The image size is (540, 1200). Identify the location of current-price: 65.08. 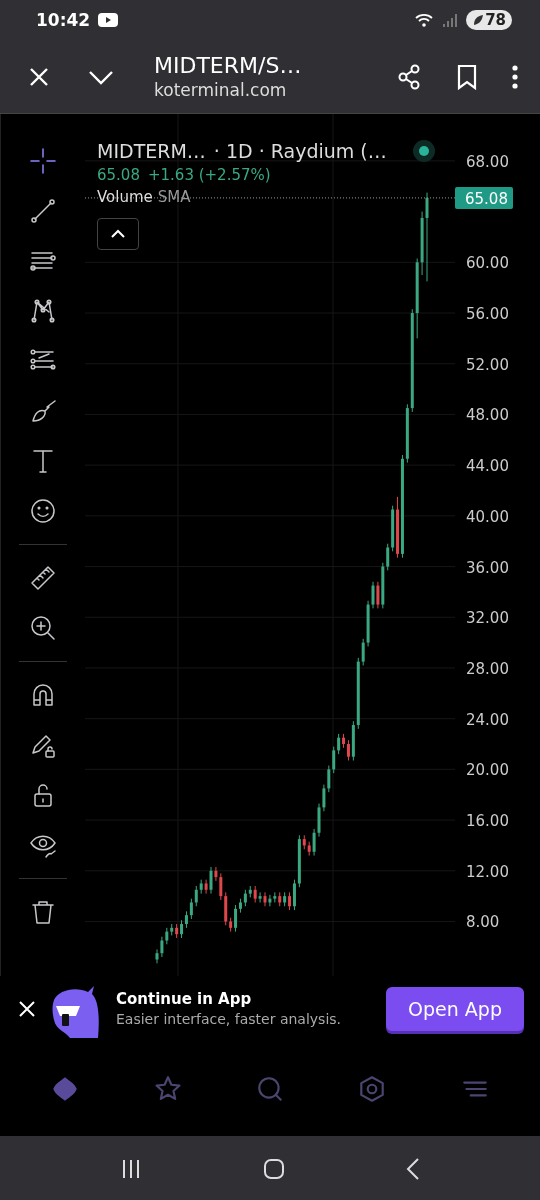
(118, 175).